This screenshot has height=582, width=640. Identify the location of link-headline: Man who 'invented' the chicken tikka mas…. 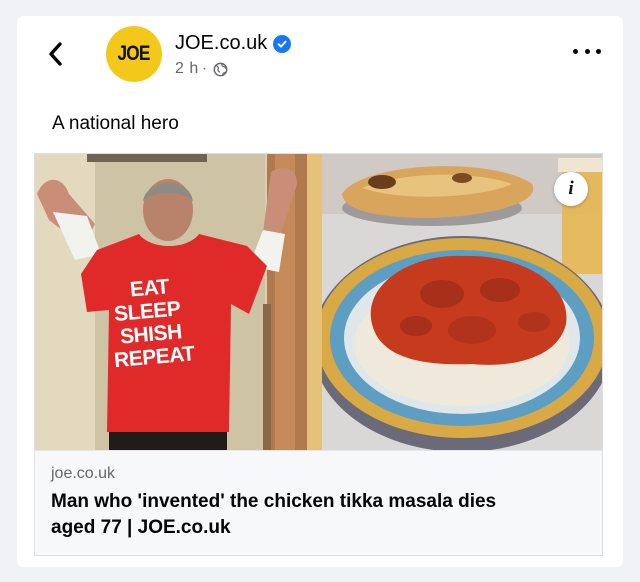
(321, 515).